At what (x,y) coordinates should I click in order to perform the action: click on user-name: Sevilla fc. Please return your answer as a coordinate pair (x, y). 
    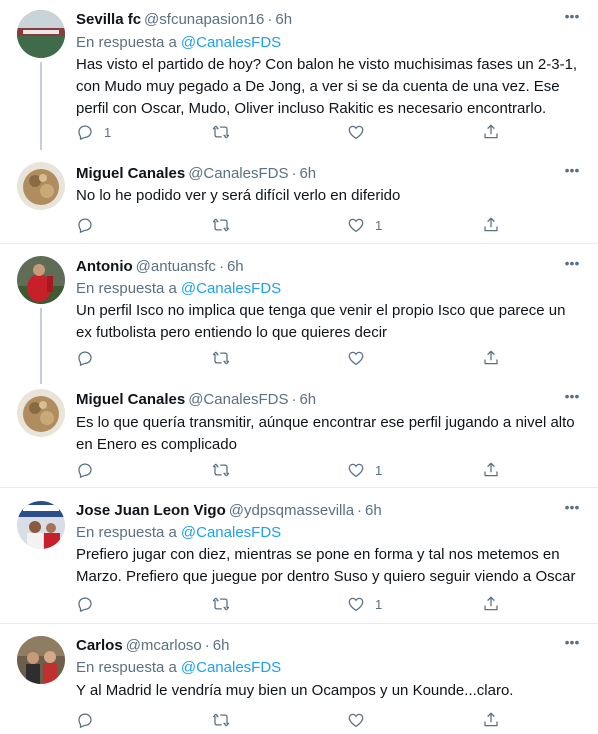
    Looking at the image, I should click on (108, 19).